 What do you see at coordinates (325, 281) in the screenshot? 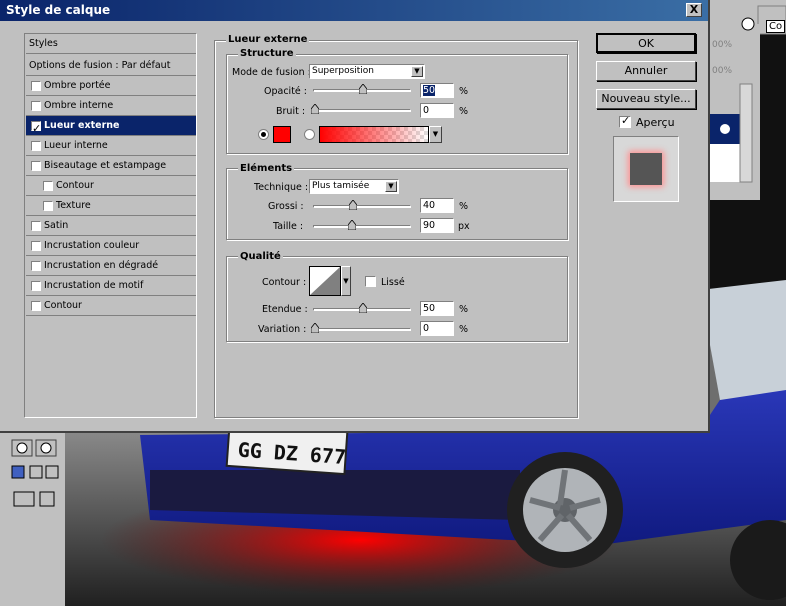
I see `contour-preview-icon` at bounding box center [325, 281].